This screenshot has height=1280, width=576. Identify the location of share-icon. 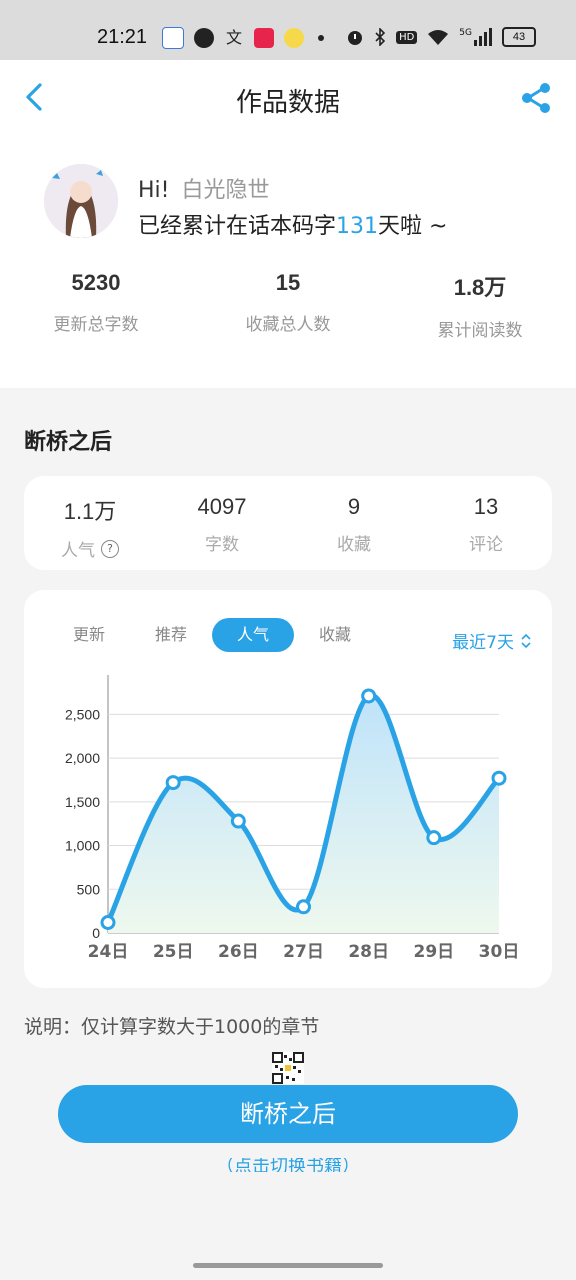
(536, 98).